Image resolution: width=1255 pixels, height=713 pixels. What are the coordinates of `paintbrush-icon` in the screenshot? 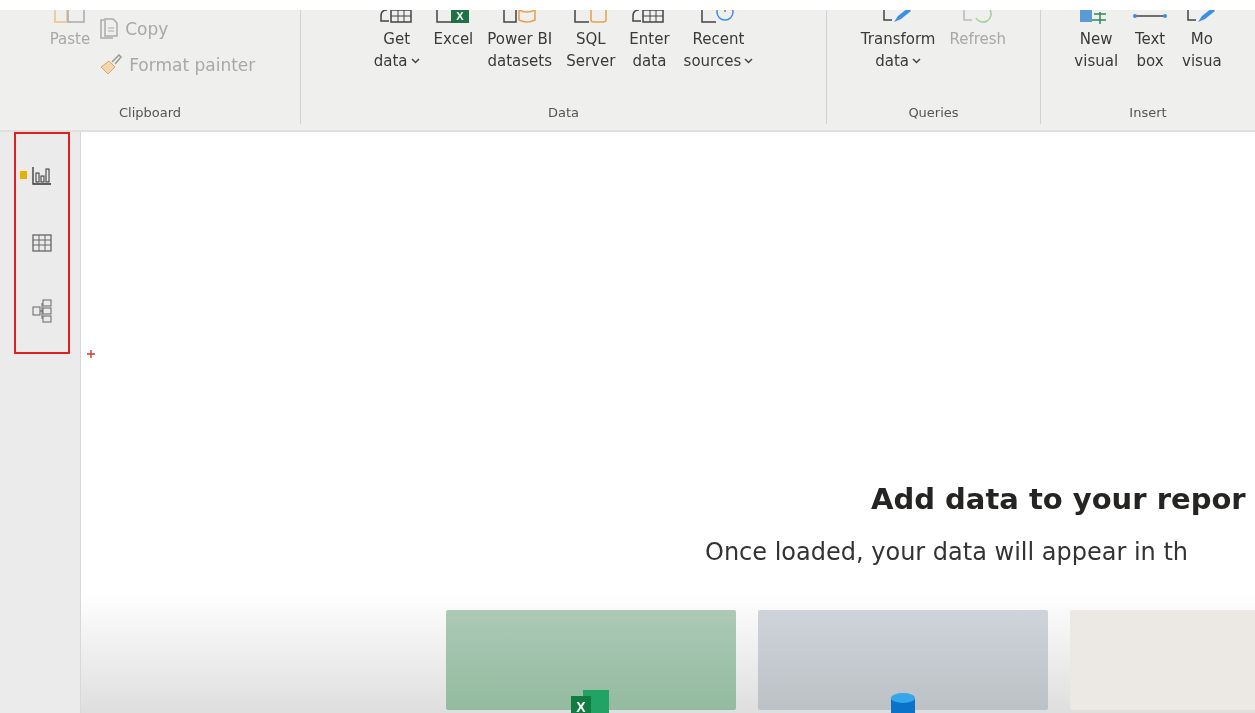 It's located at (111, 65).